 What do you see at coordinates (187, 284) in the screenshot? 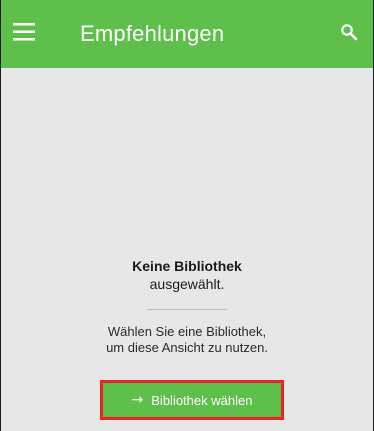
I see `empty-state-subheading: ausgewählt.` at bounding box center [187, 284].